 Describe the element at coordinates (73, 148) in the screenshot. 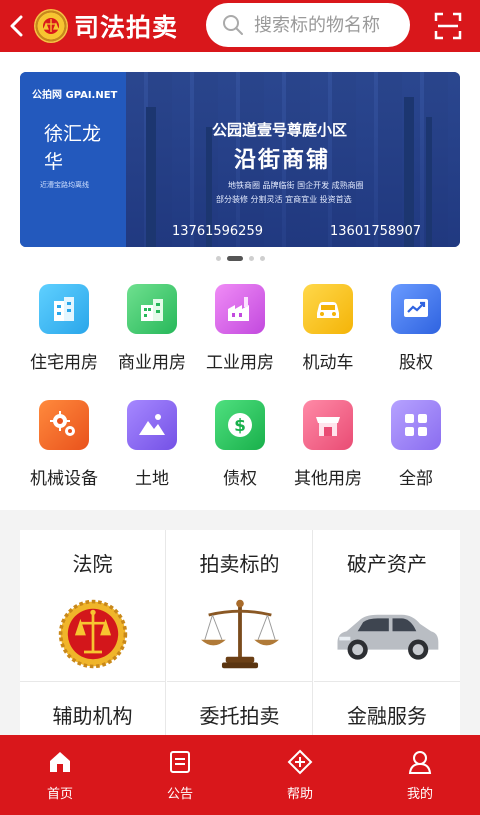

I see `banner-city: 徐汇龙华` at that location.